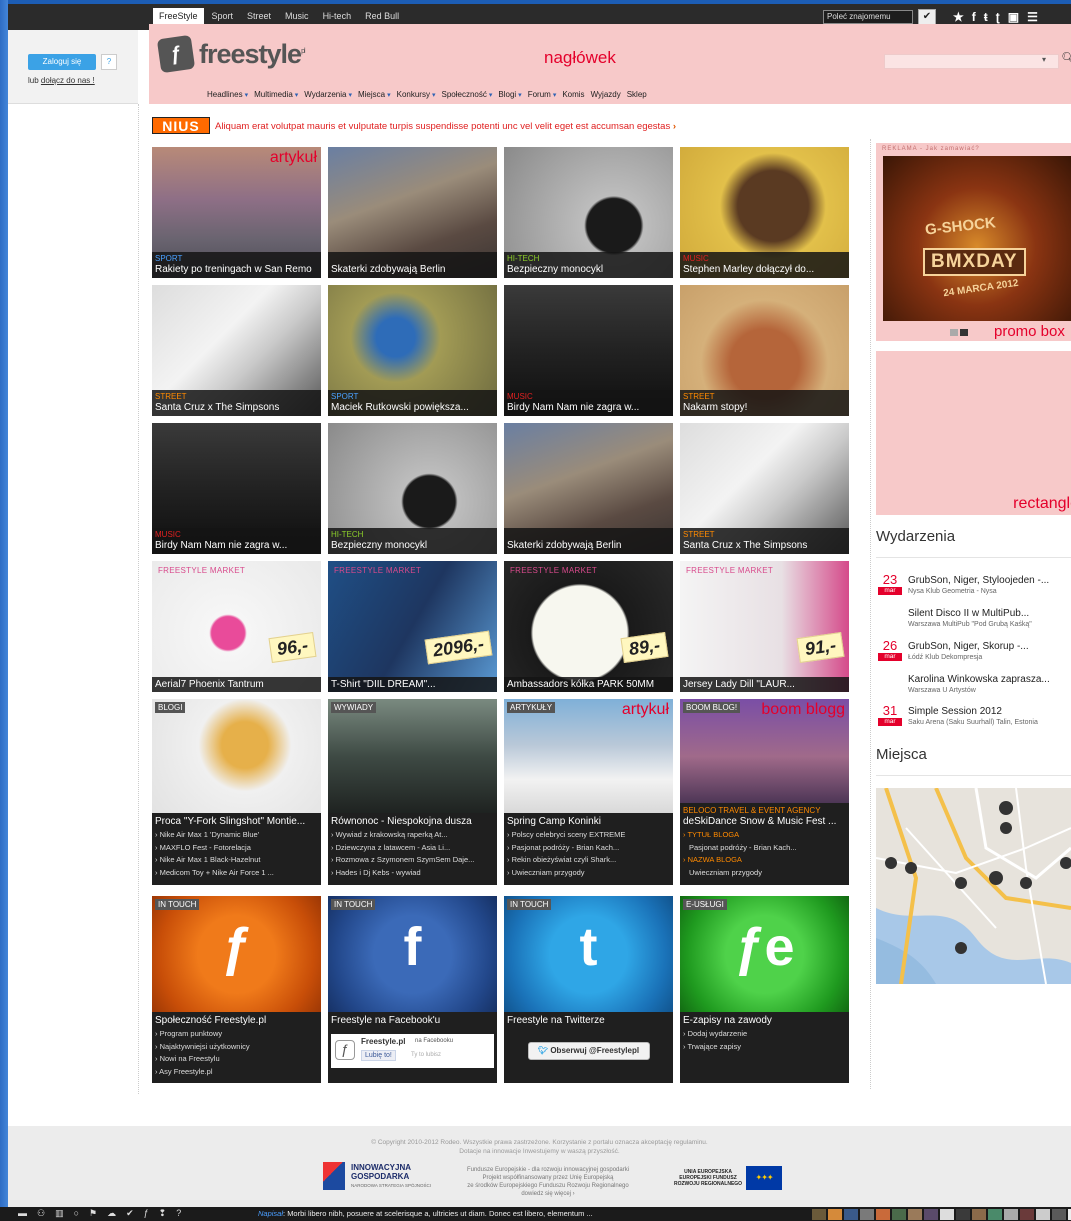  What do you see at coordinates (764, 1021) in the screenshot?
I see `in-touch-title: E-zapisy na zawody` at bounding box center [764, 1021].